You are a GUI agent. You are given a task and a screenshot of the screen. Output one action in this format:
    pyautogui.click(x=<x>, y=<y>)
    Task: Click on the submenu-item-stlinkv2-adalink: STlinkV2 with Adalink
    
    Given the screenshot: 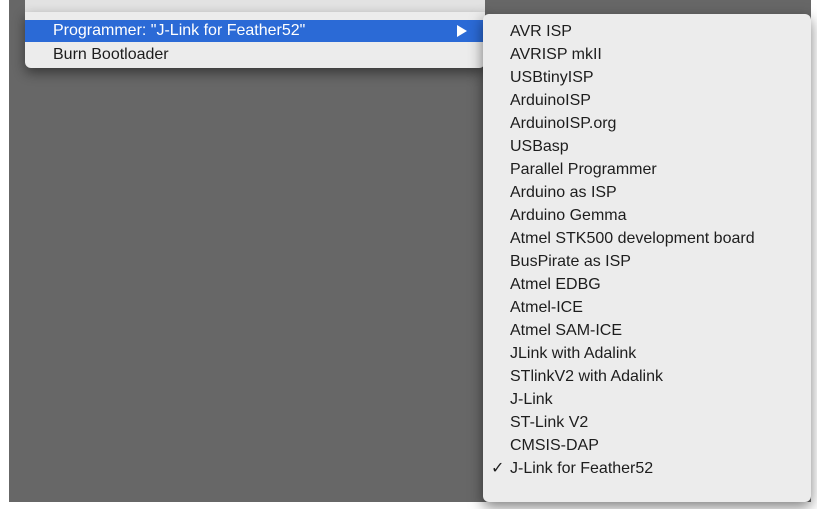 What is the action you would take?
    pyautogui.click(x=647, y=376)
    